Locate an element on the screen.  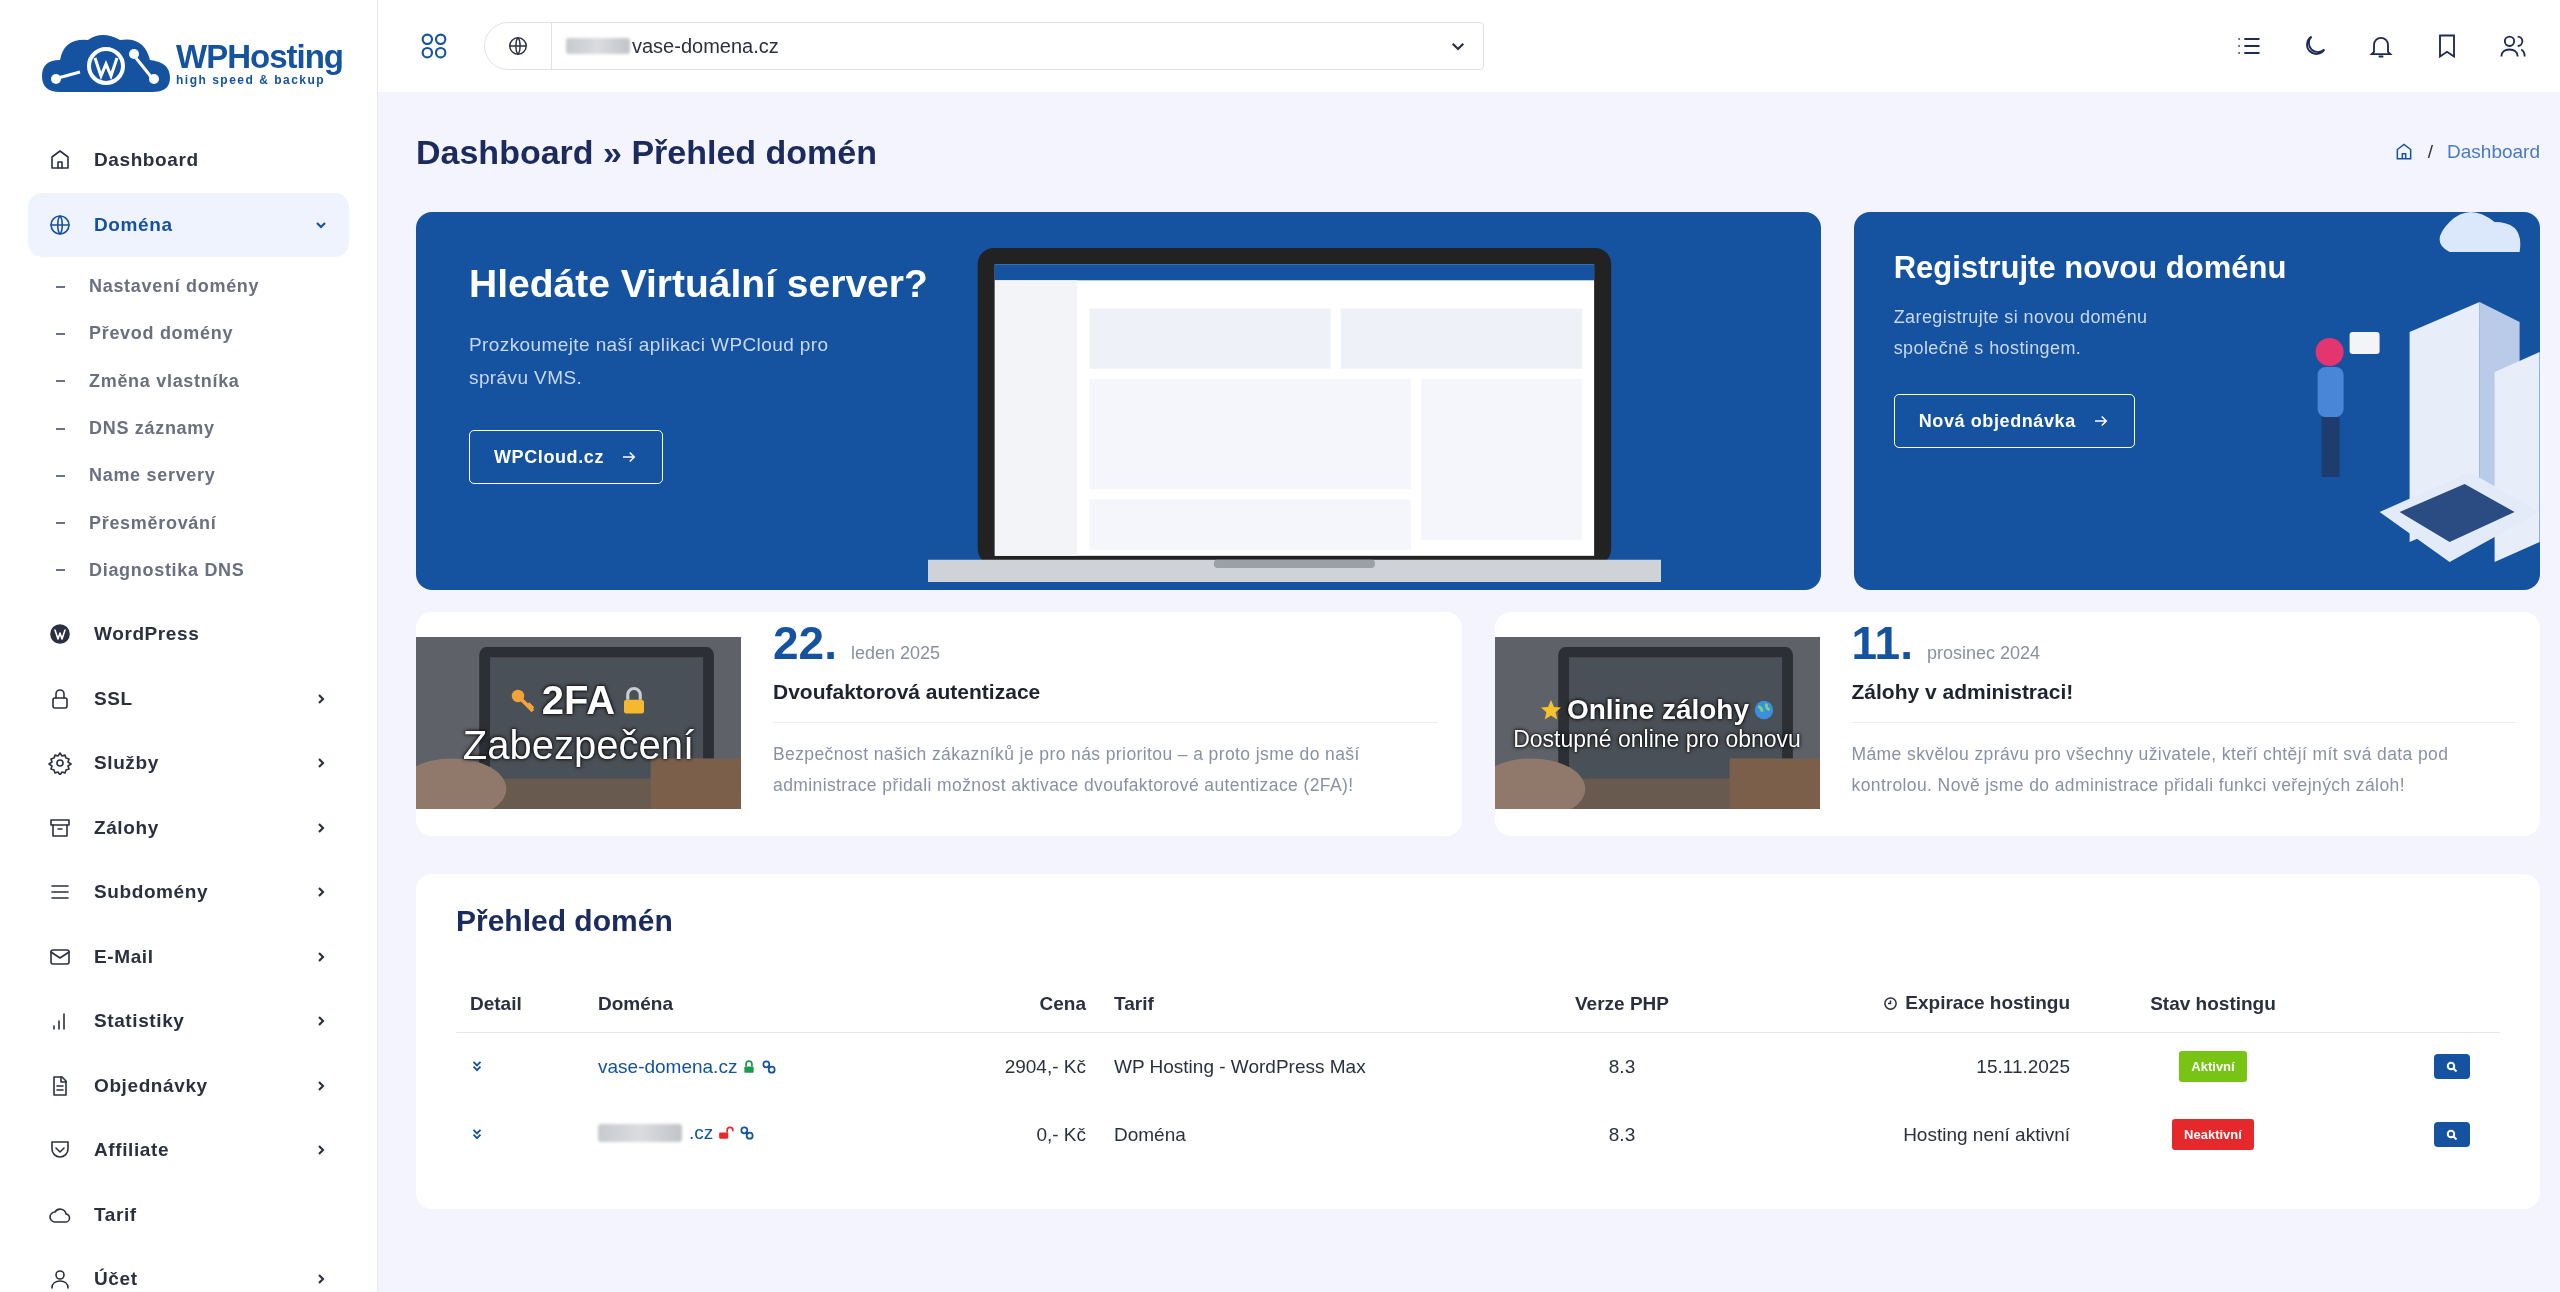
sidebar-item: Služby is located at coordinates (188, 763).